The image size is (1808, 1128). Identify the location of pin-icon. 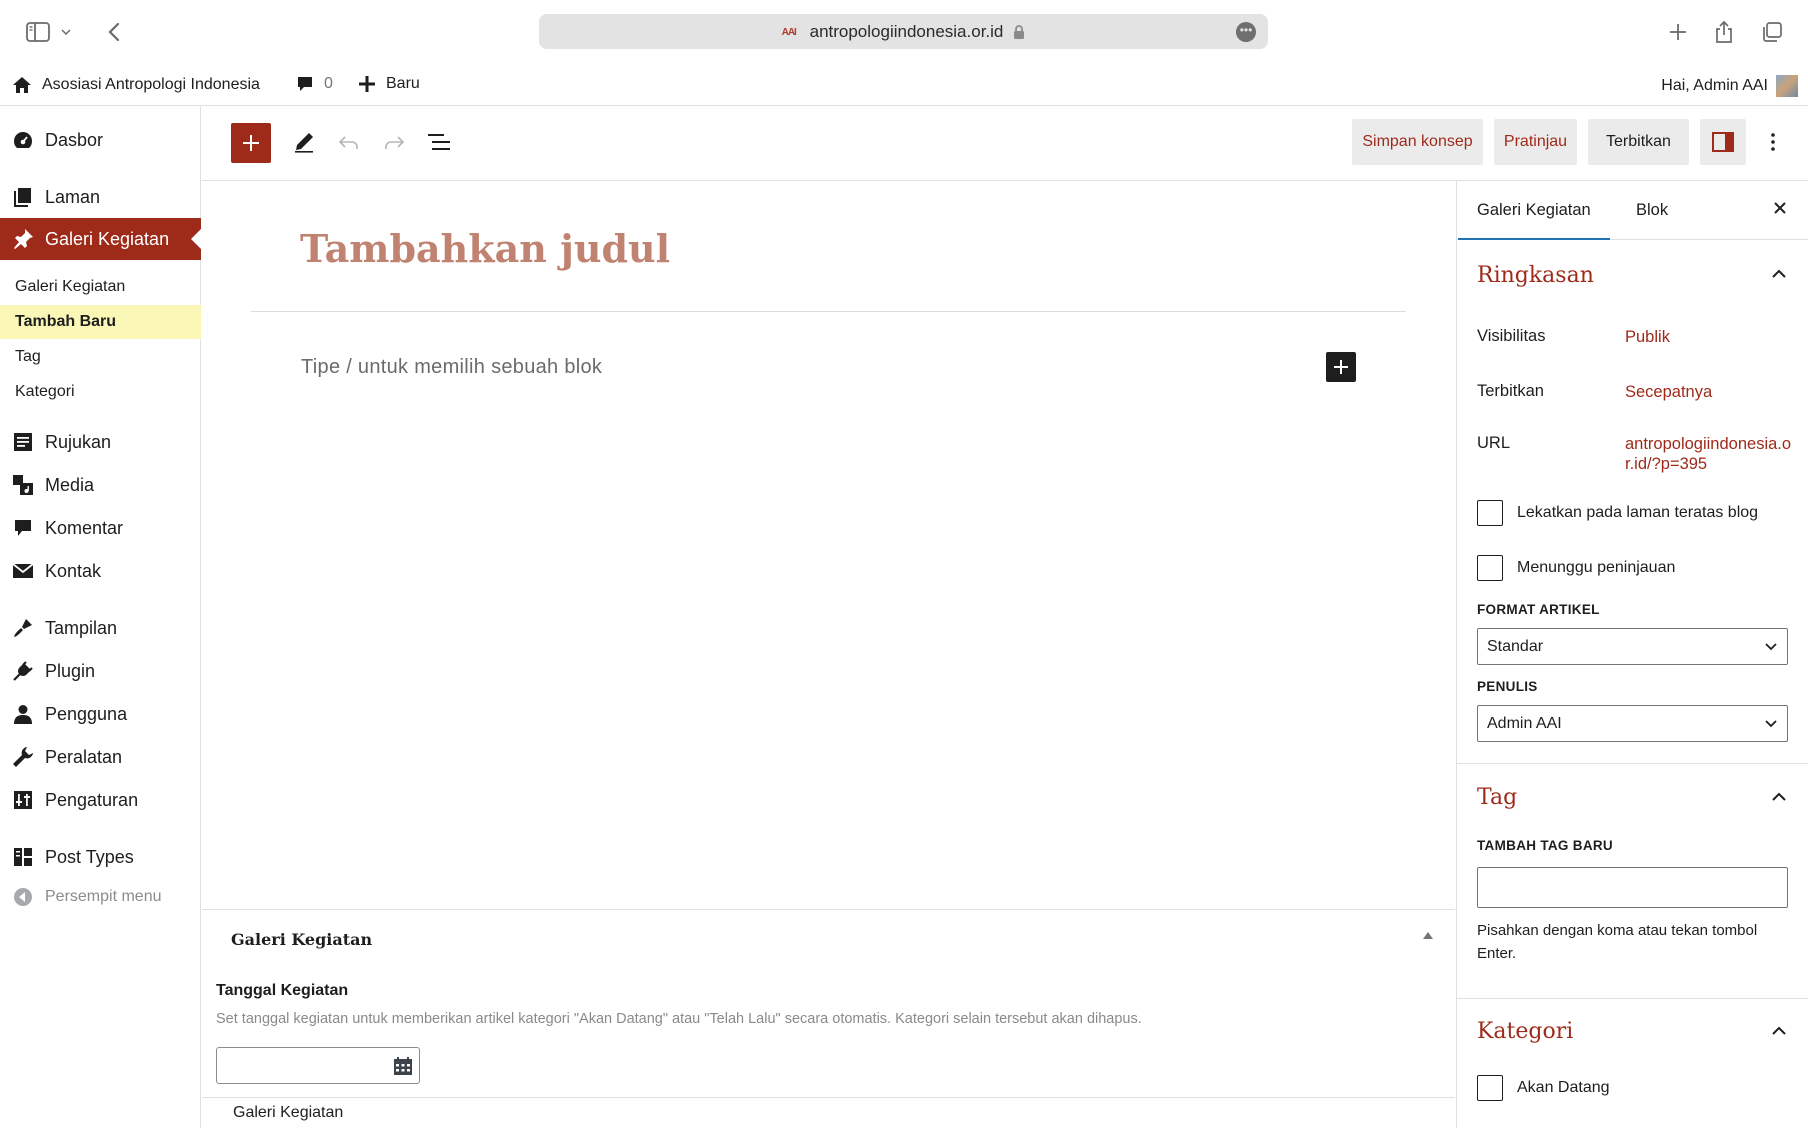
(23, 239).